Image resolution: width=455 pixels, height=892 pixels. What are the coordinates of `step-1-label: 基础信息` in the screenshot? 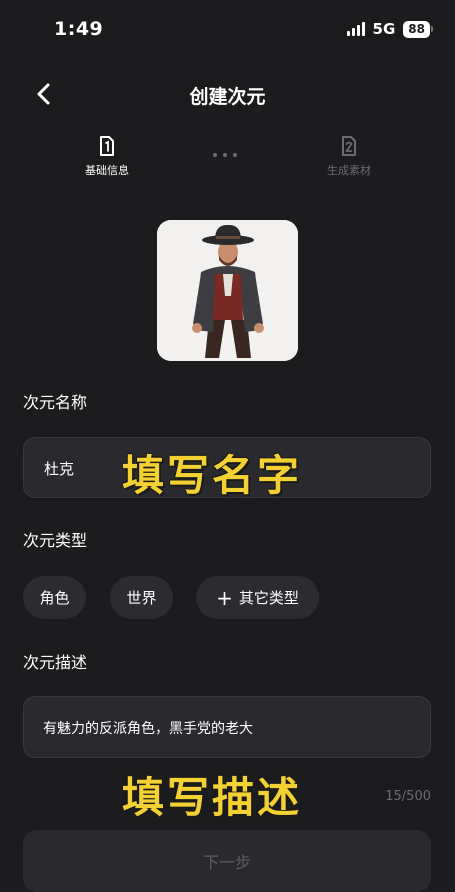 It's located at (107, 170).